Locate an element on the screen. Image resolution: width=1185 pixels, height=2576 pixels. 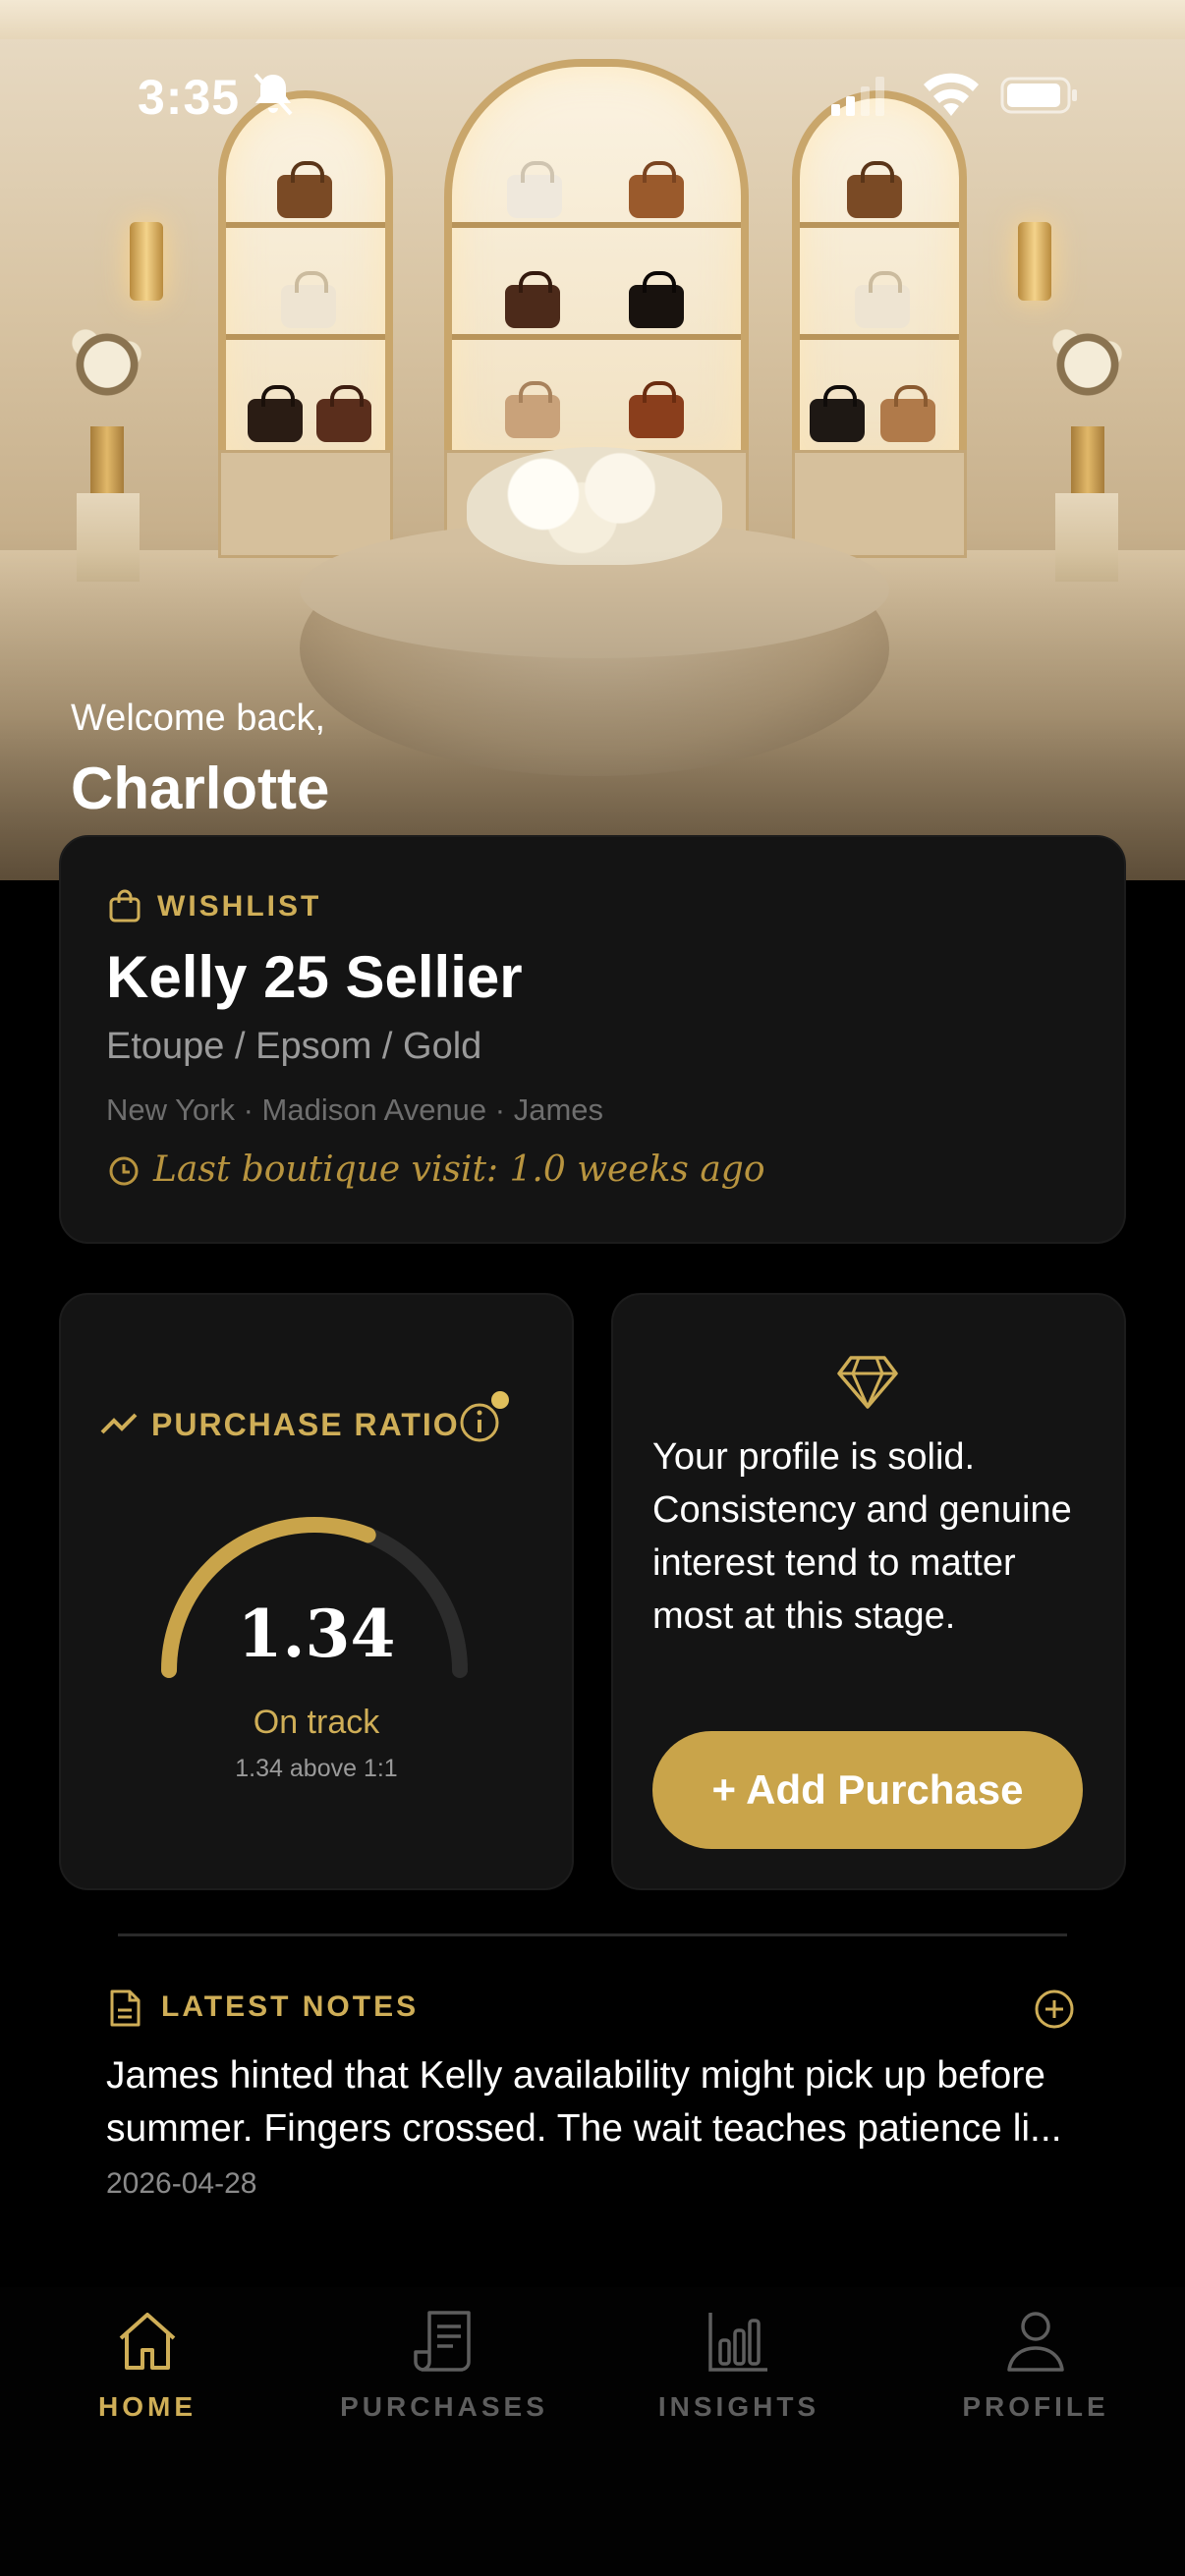
status-time: 3:35 is located at coordinates (190, 97).